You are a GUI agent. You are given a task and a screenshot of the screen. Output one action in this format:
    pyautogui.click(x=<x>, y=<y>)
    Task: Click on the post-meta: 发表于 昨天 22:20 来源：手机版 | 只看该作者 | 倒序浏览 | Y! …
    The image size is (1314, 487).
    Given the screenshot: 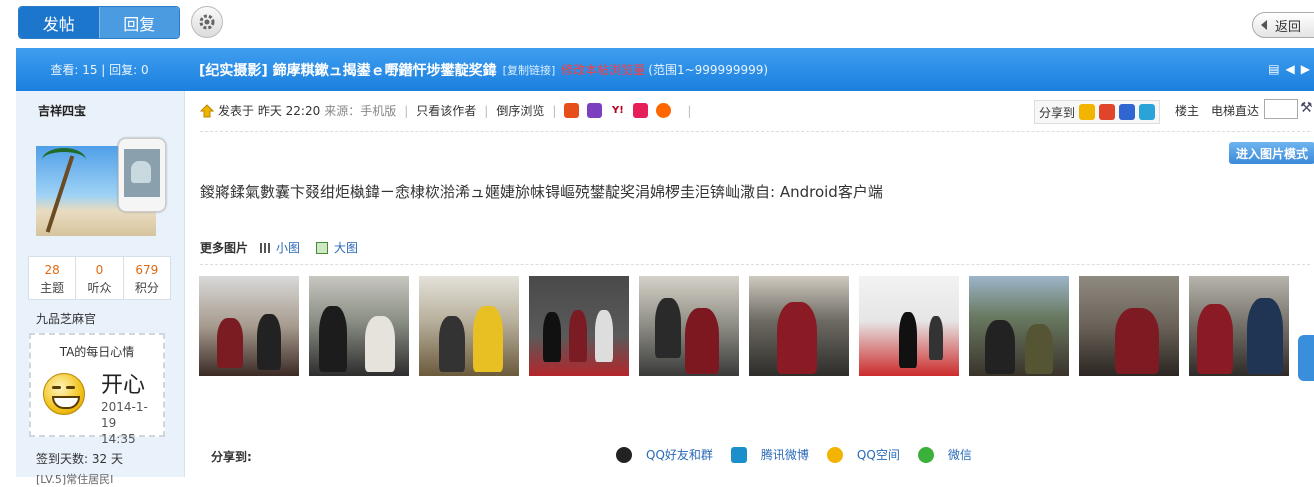 What is the action you would take?
    pyautogui.click(x=449, y=110)
    